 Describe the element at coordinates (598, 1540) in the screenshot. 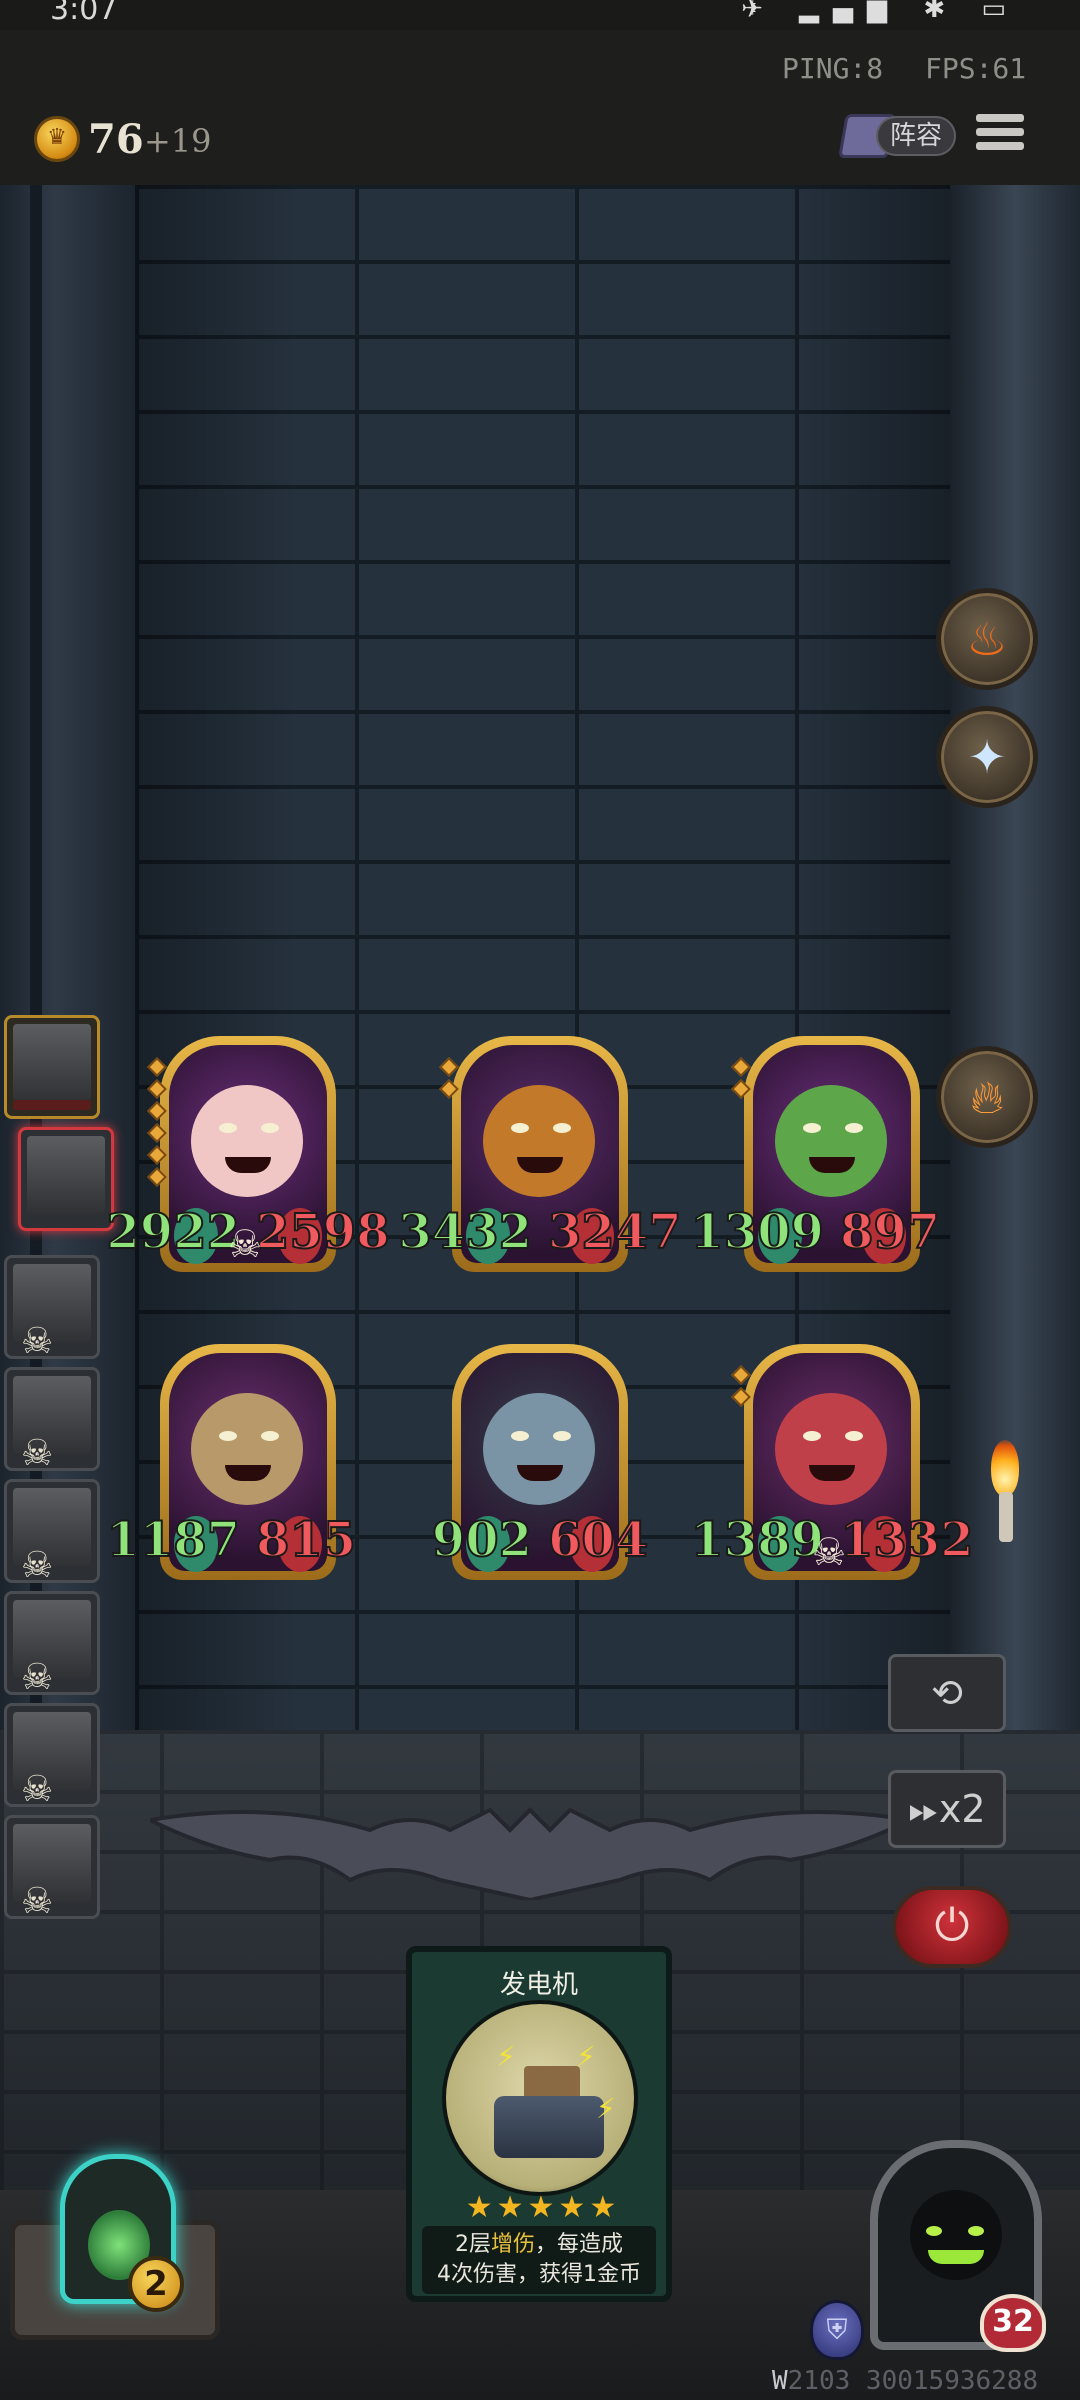

I see `health-value: 604` at that location.